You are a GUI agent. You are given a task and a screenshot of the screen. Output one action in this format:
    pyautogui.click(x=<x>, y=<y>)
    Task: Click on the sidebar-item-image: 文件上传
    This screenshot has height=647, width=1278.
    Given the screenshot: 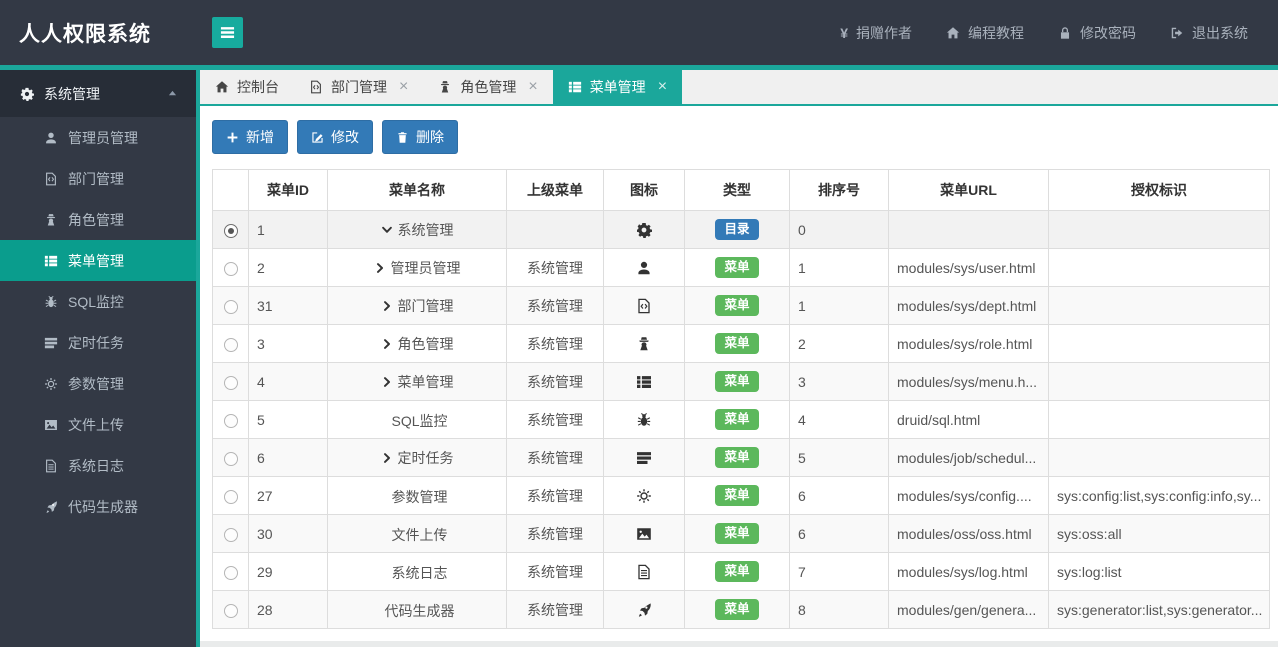 What is the action you would take?
    pyautogui.click(x=98, y=424)
    